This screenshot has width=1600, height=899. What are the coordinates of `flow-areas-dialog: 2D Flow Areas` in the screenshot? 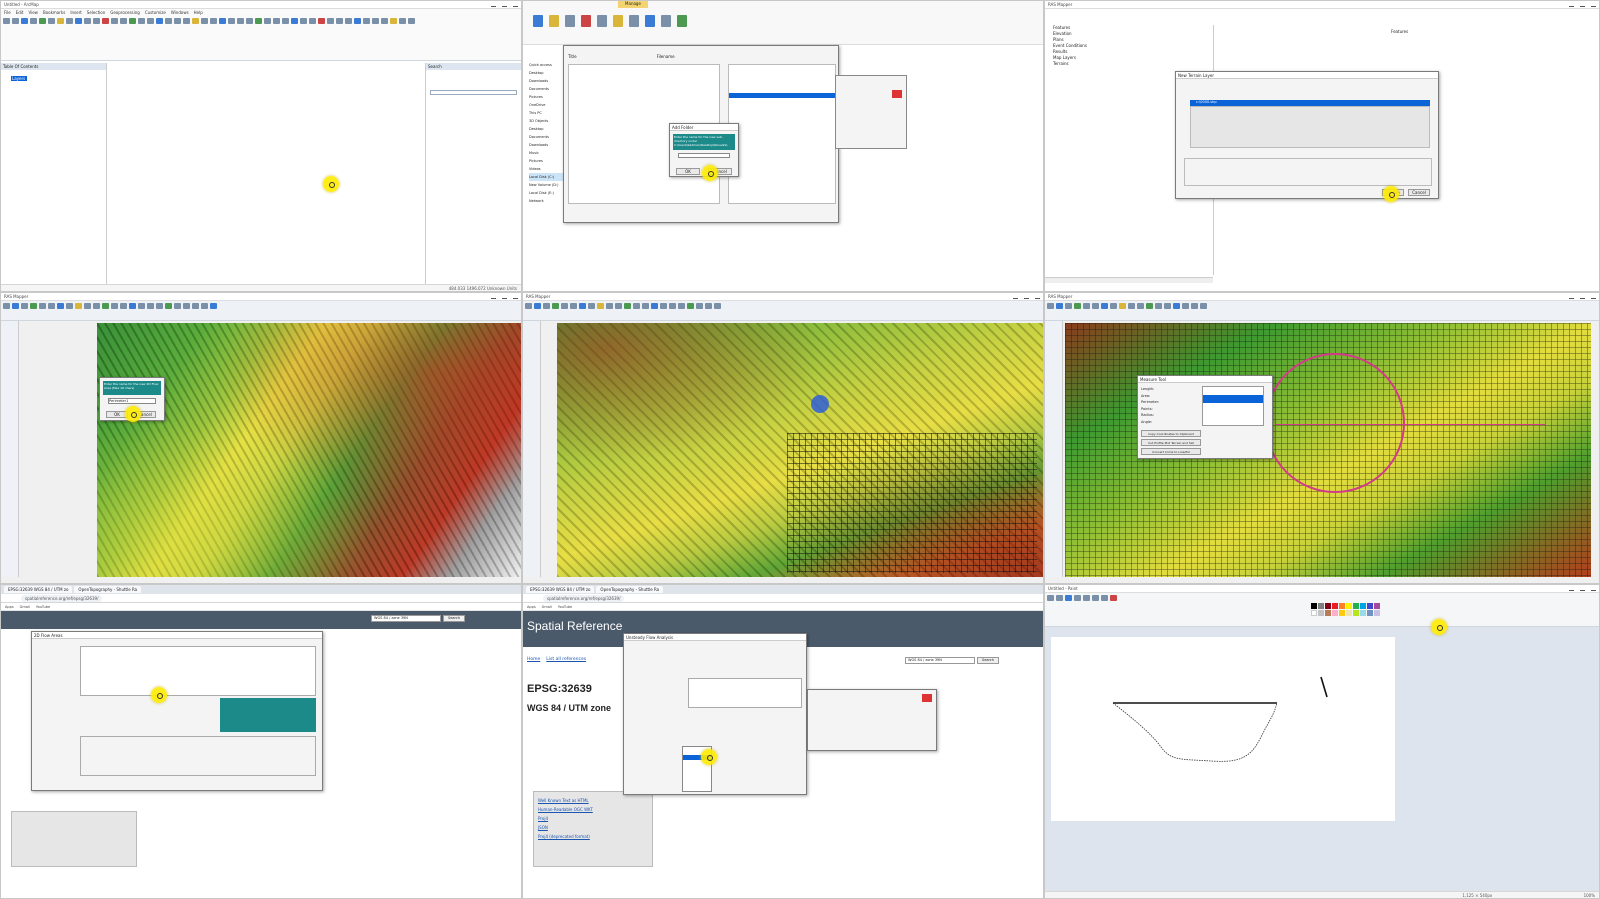 It's located at (177, 711).